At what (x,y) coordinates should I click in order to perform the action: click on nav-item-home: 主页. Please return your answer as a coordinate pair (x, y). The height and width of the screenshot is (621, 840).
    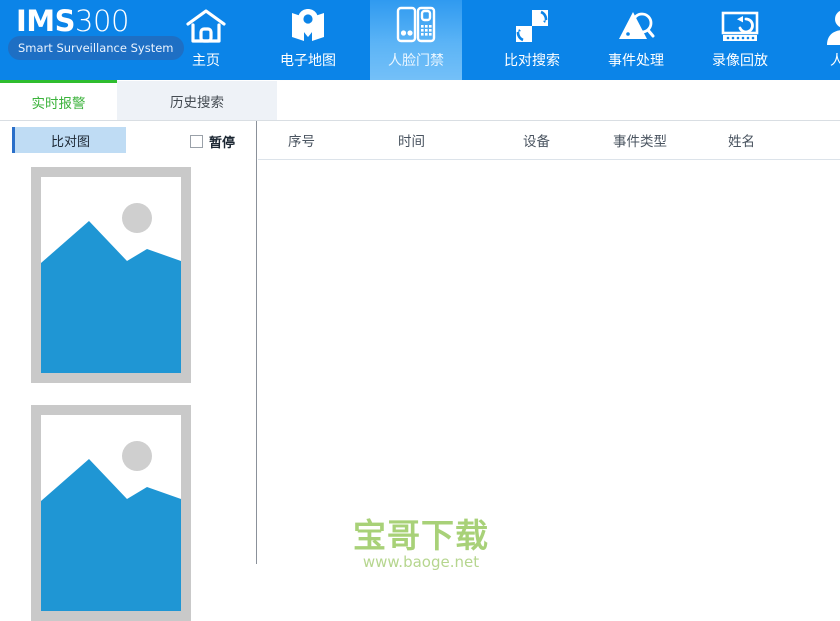
    Looking at the image, I should click on (206, 40).